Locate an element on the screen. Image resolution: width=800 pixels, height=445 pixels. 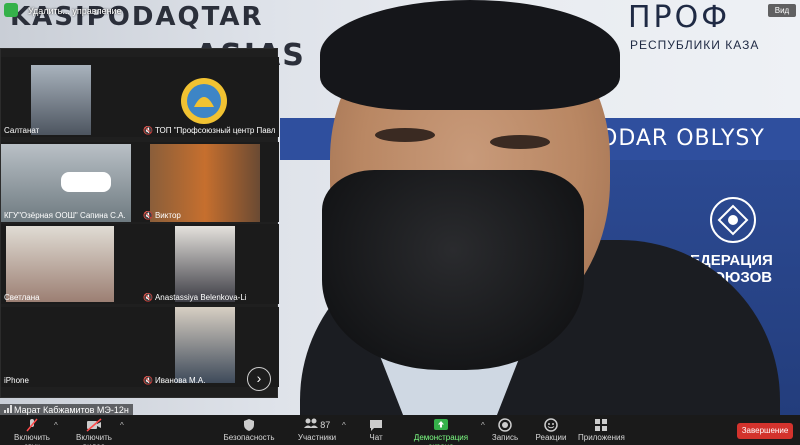
participants-label: Участники is located at coordinates (317, 437).